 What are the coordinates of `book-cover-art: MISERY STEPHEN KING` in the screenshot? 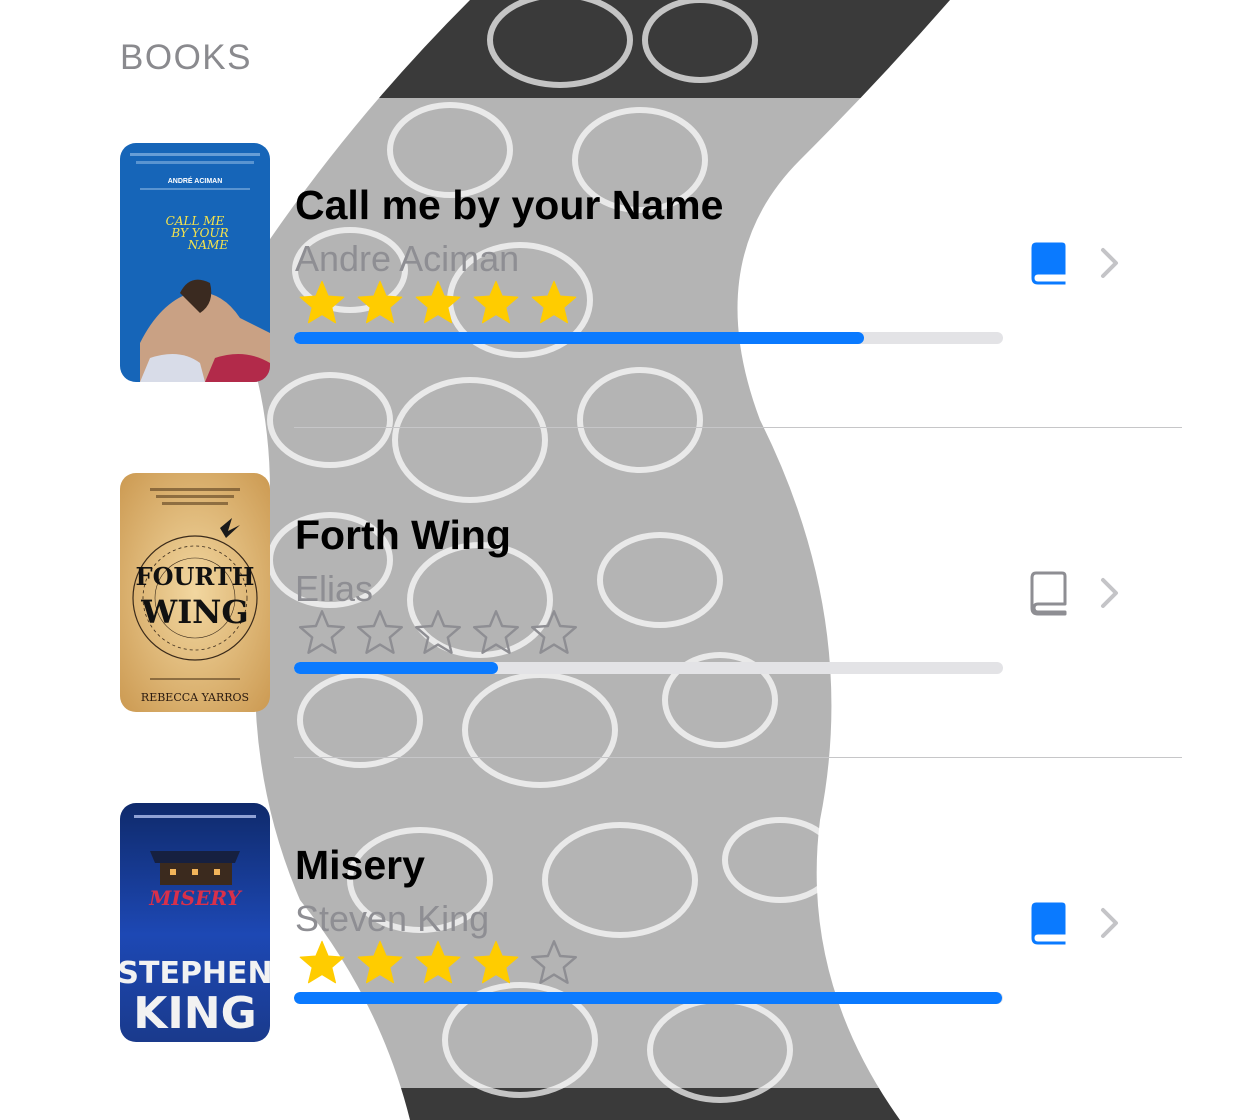 It's located at (195, 922).